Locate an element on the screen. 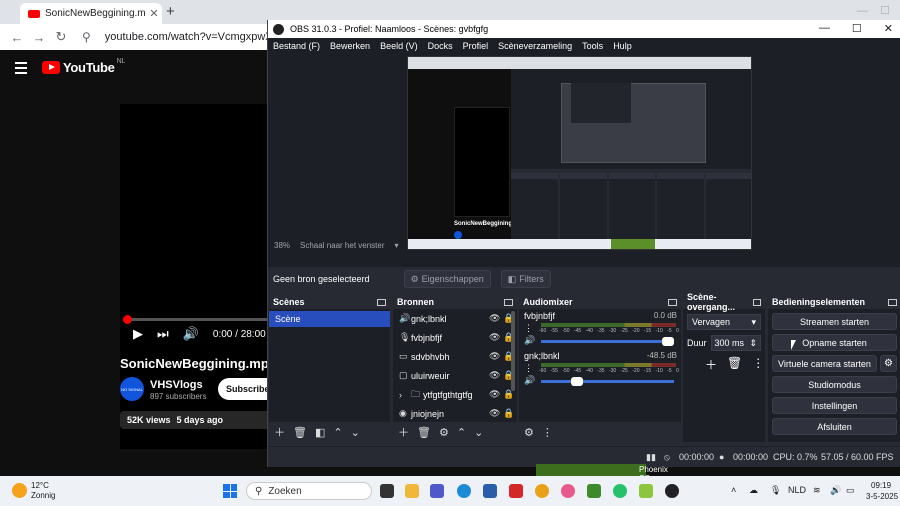 The width and height of the screenshot is (900, 506). close-tab-icon: ✕ is located at coordinates (154, 13).